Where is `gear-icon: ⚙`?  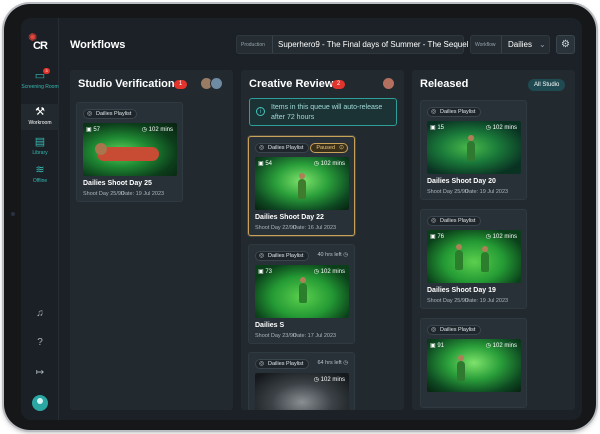 gear-icon: ⚙ is located at coordinates (565, 44).